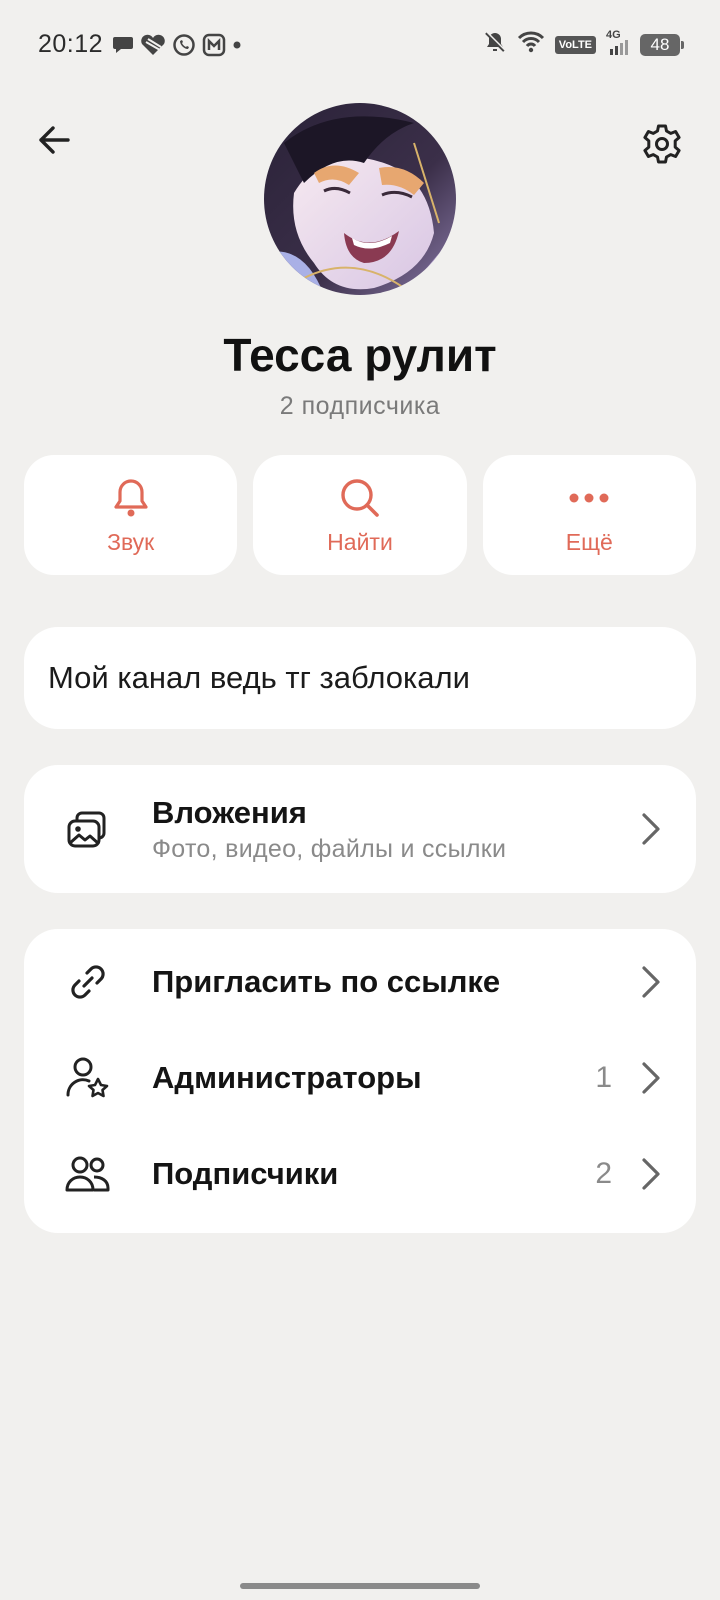 Image resolution: width=720 pixels, height=1600 pixels. Describe the element at coordinates (360, 541) in the screenshot. I see `search-button-label: Найти` at that location.